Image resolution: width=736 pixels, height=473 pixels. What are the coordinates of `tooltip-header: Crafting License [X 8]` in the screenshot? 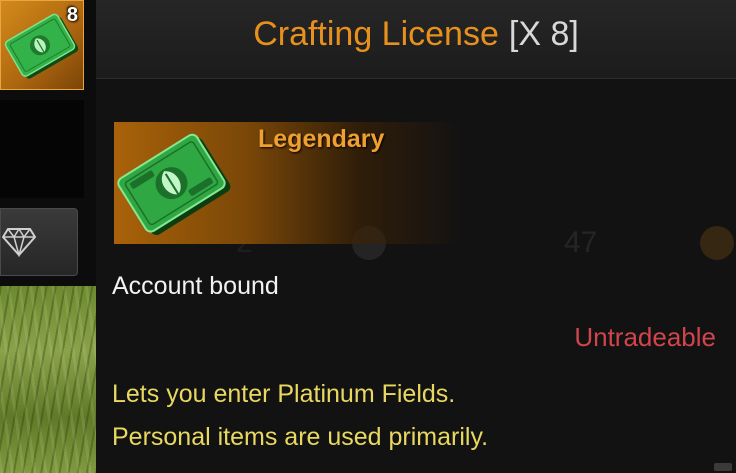 It's located at (416, 39).